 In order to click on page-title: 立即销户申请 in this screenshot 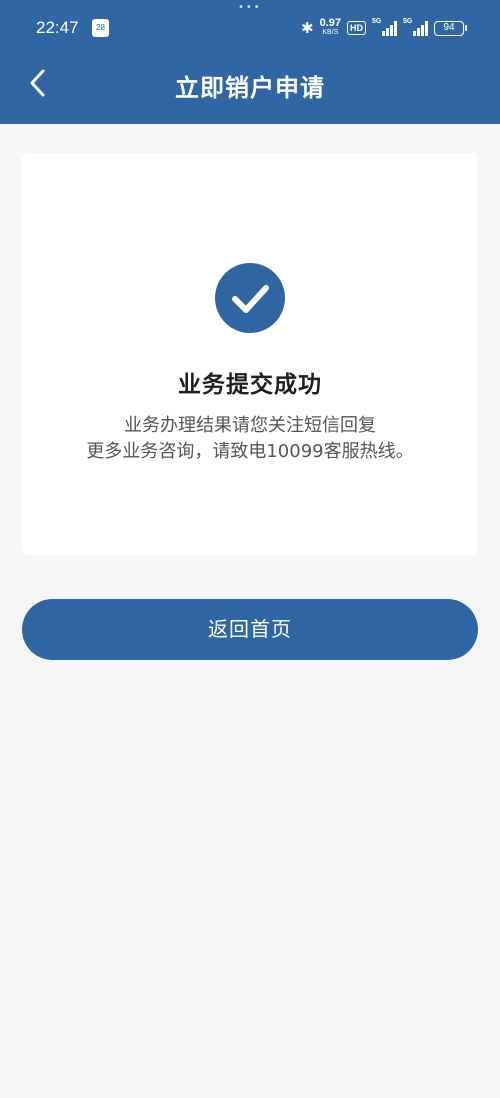, I will do `click(250, 88)`.